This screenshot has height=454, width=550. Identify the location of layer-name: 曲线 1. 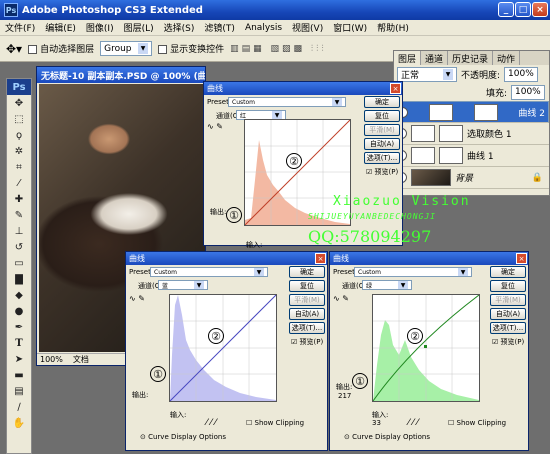
(480, 157).